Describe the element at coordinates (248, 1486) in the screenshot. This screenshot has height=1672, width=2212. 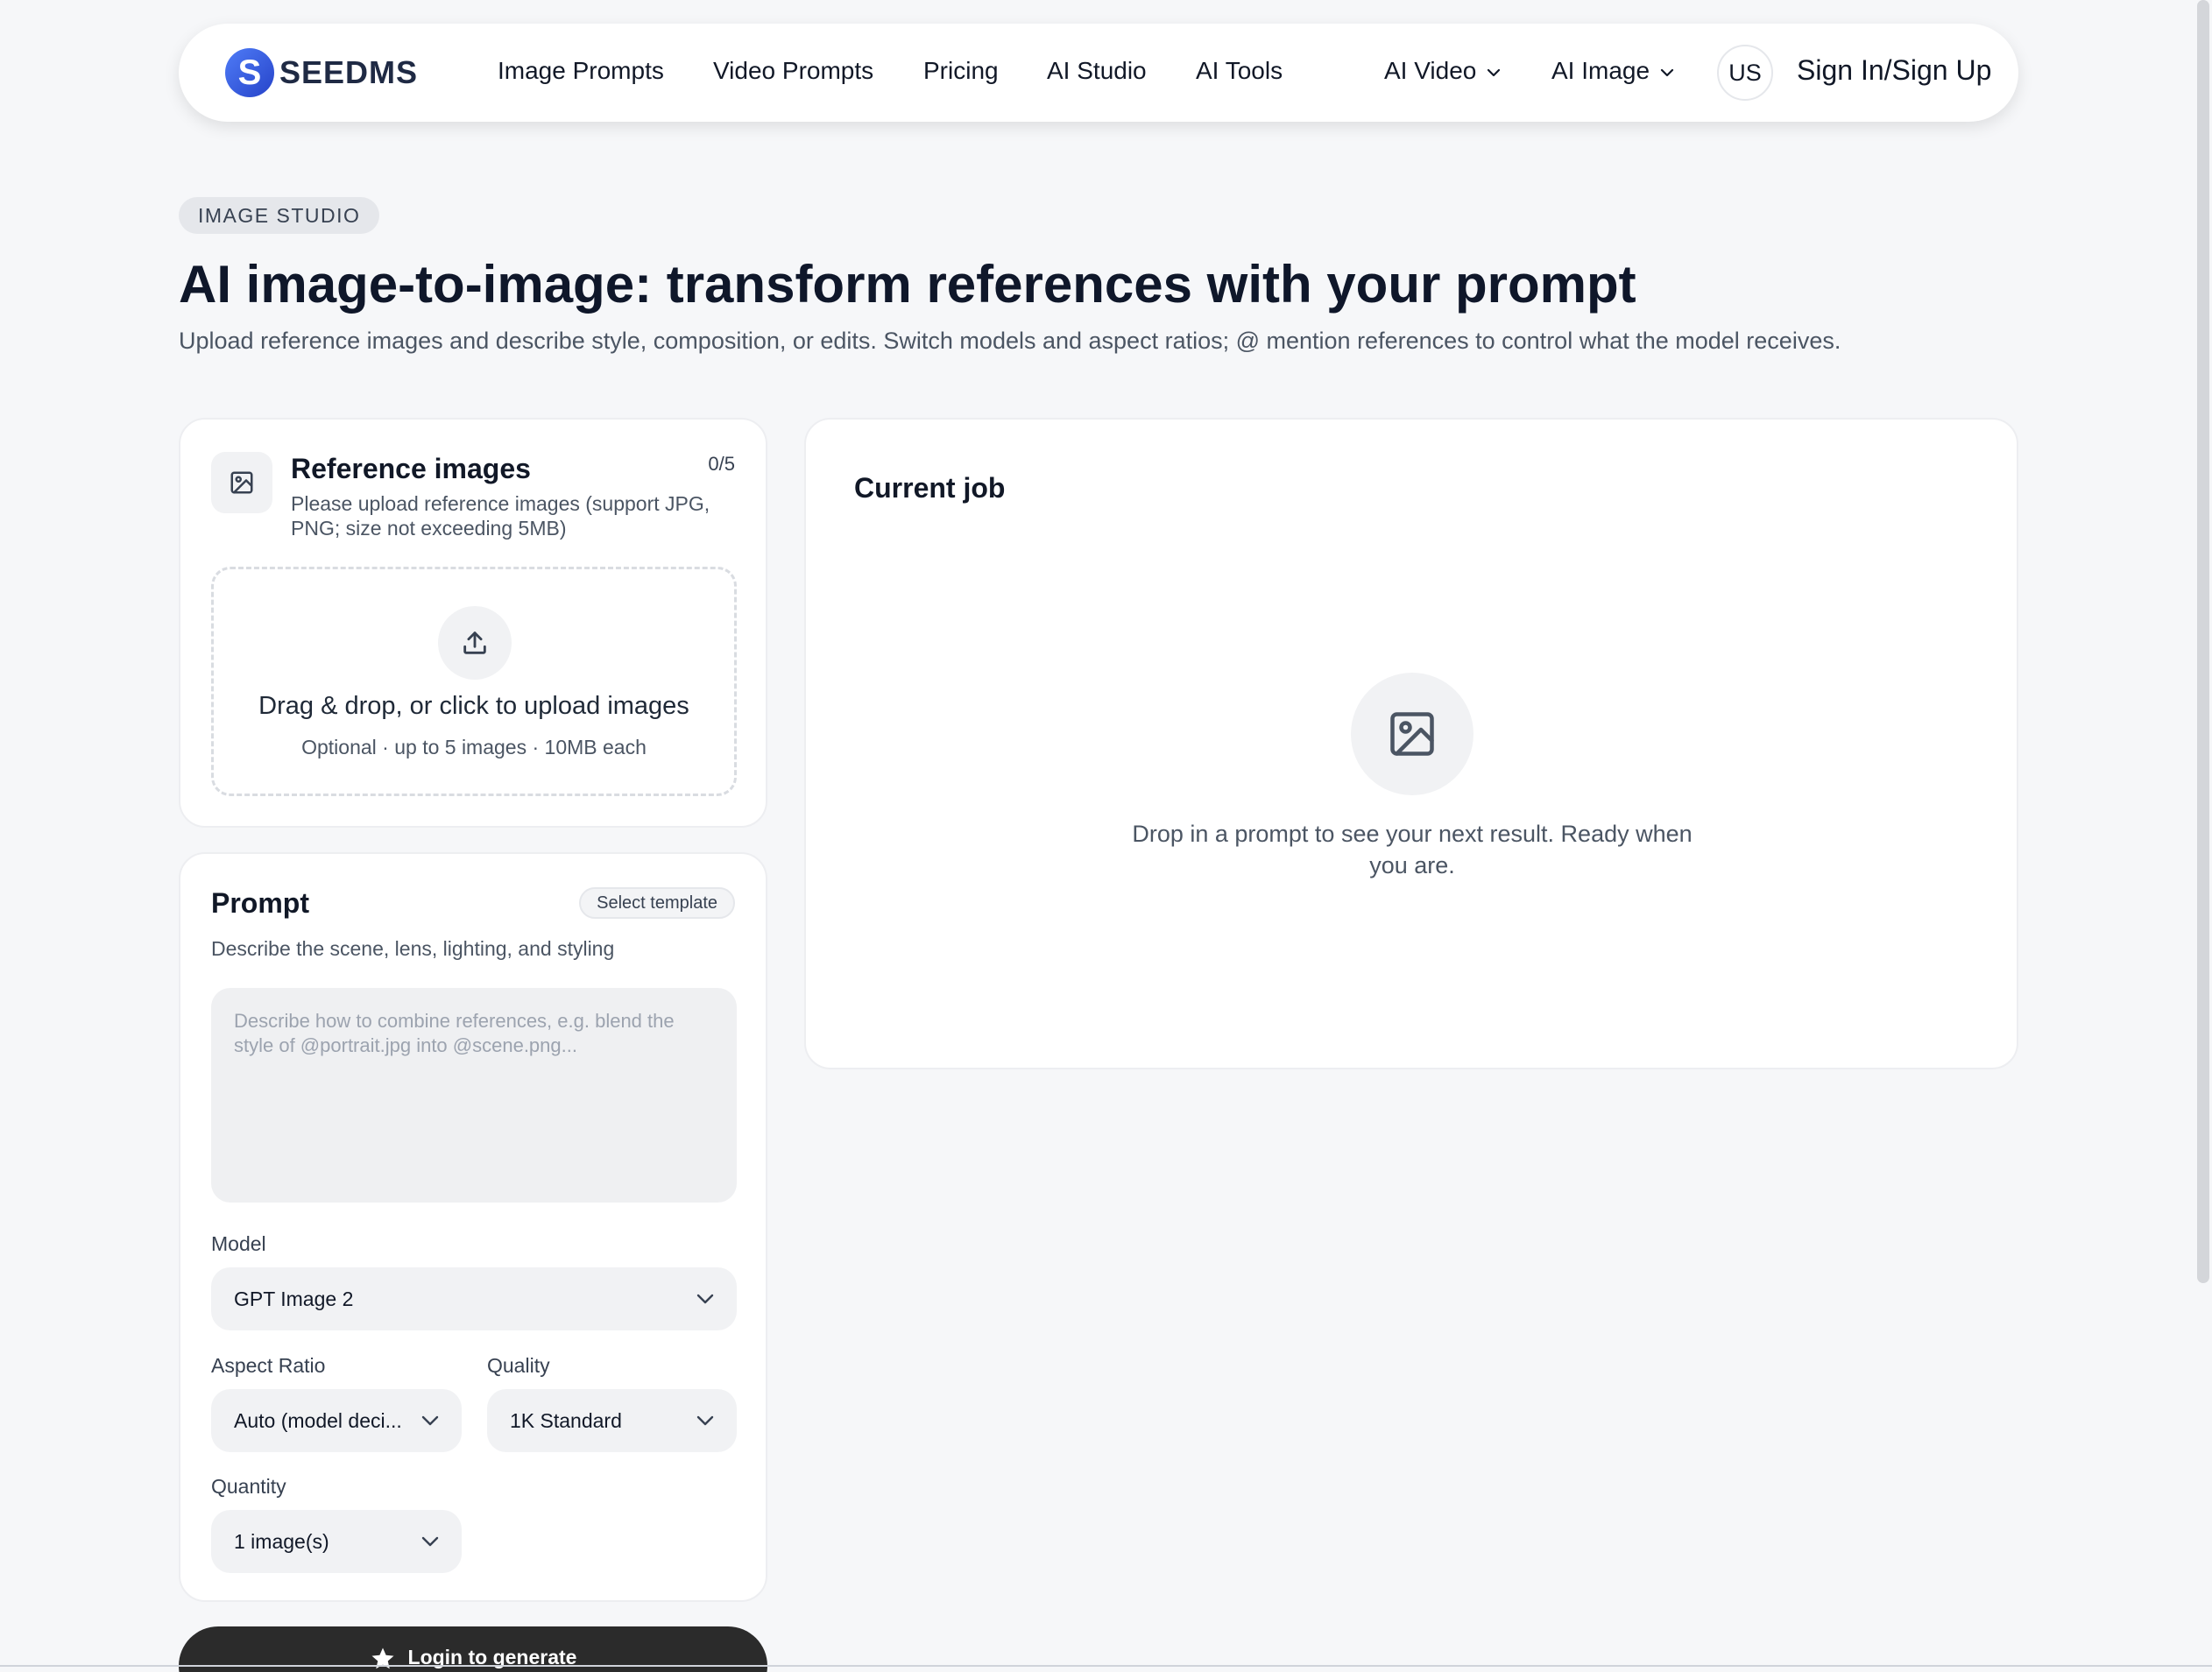
I see `quantity-label: Quantity` at that location.